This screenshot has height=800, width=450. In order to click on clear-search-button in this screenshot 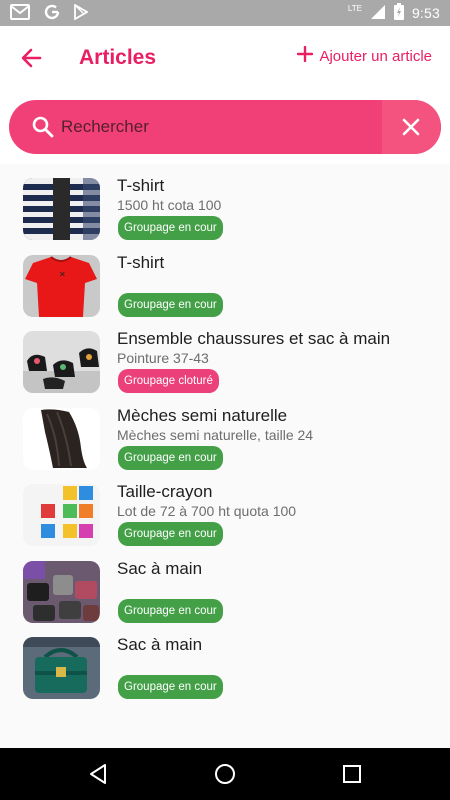, I will do `click(411, 127)`.